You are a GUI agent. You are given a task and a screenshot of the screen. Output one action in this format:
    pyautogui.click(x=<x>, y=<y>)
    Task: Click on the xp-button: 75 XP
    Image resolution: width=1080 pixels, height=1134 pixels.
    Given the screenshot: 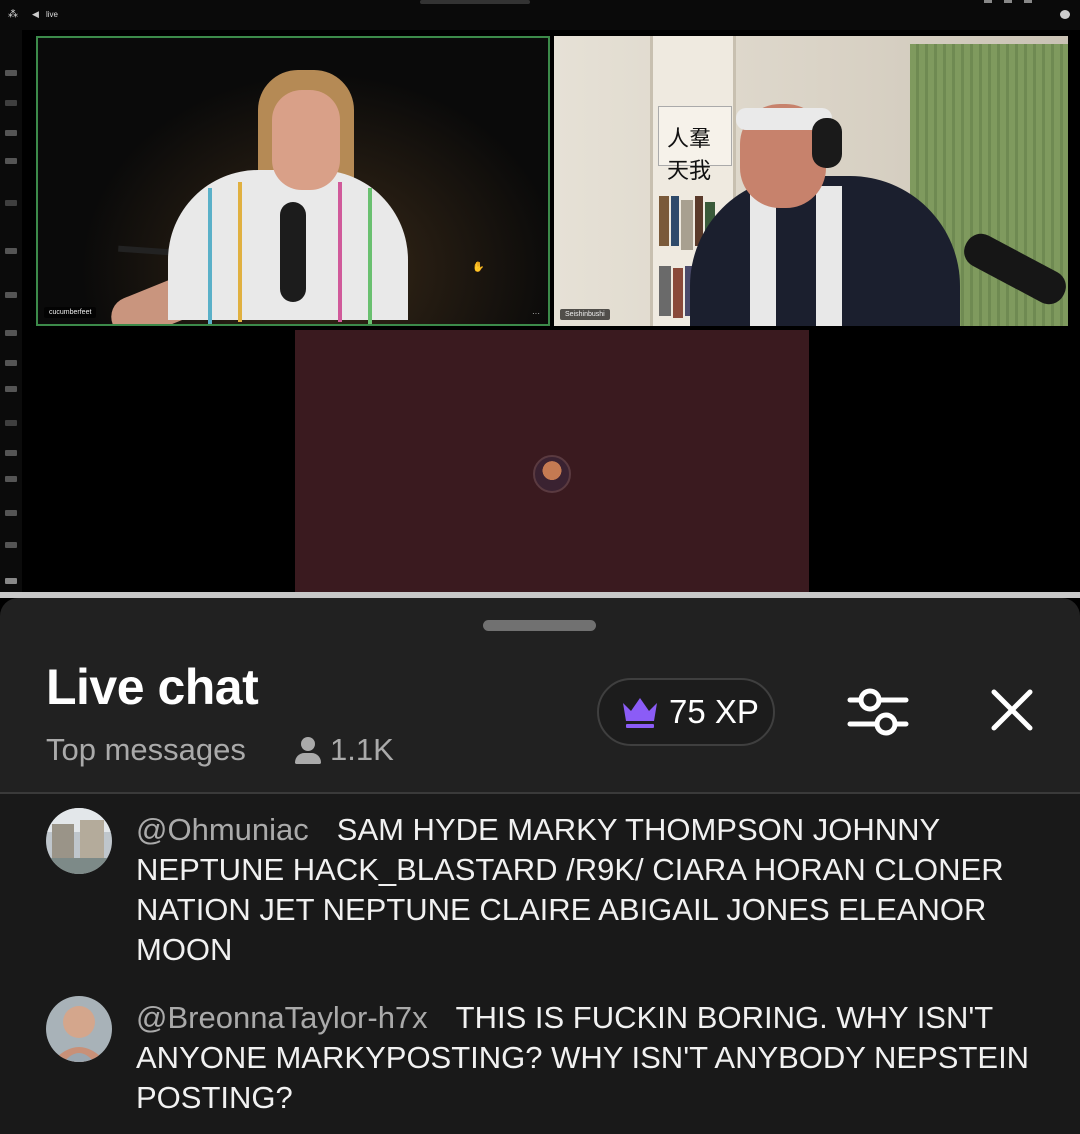 What is the action you would take?
    pyautogui.click(x=686, y=712)
    